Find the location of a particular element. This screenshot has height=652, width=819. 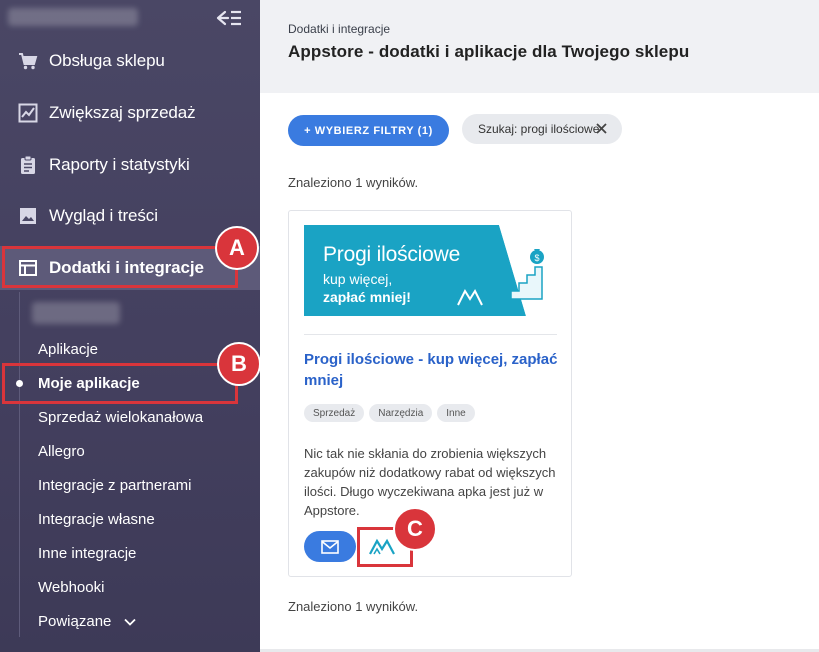

banner-line-3: zapłać mniej! is located at coordinates (367, 297).